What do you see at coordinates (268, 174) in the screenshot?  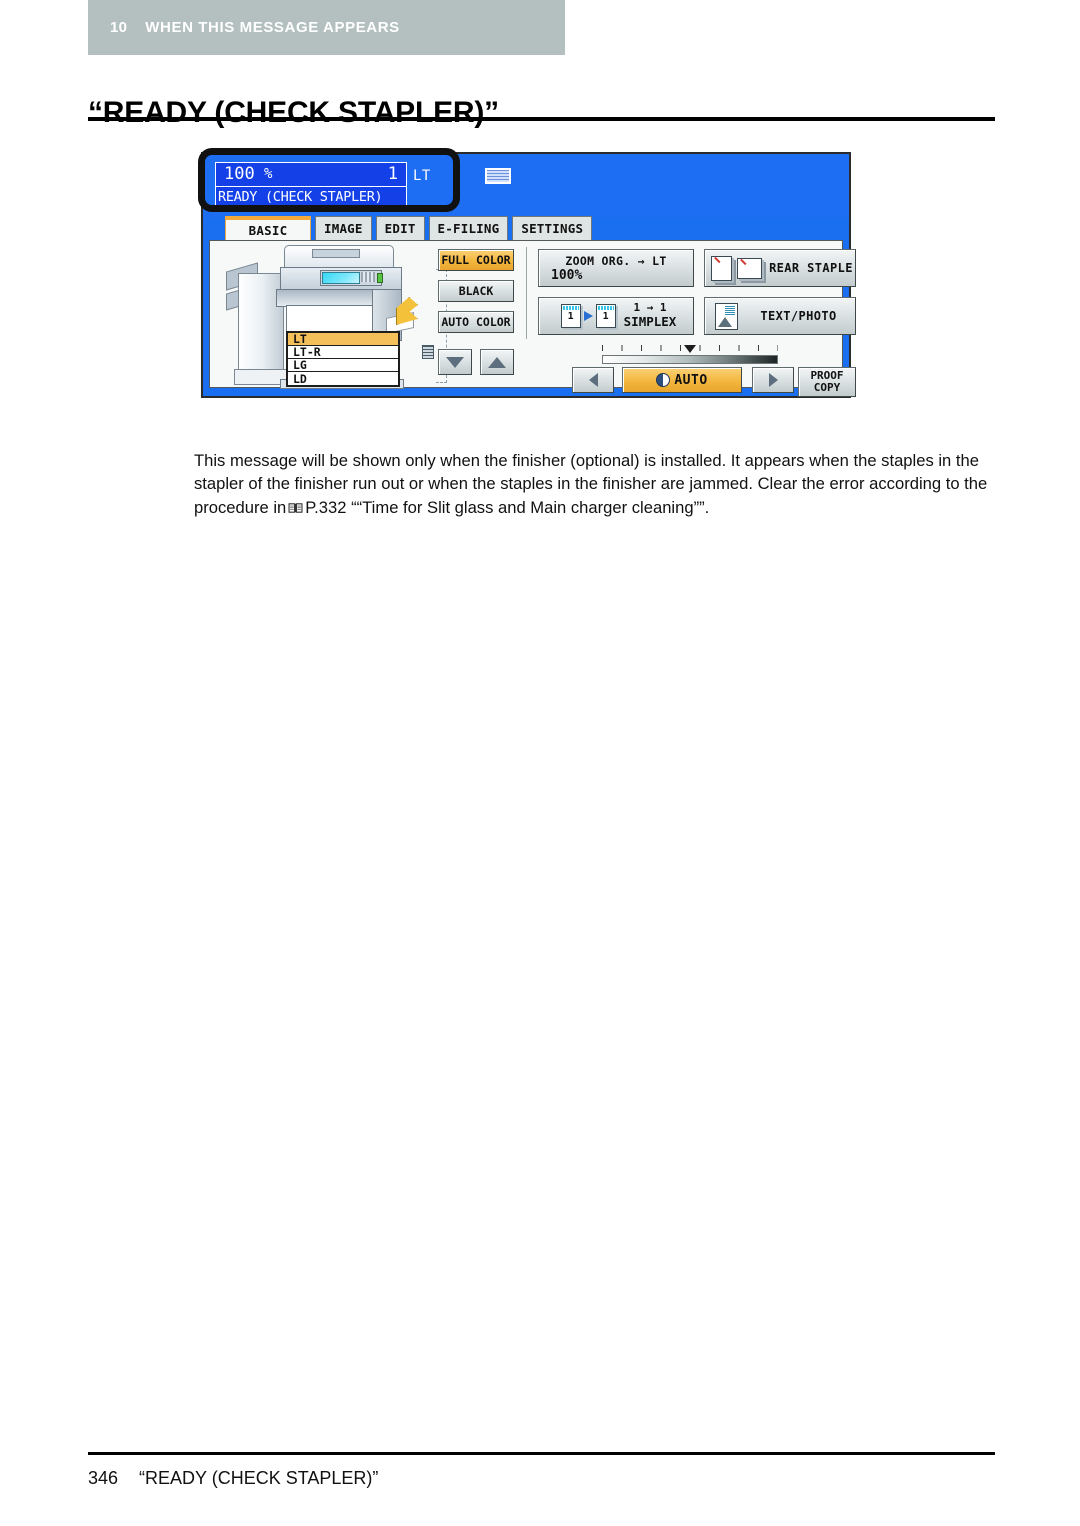 I see `zoom-unit: %` at bounding box center [268, 174].